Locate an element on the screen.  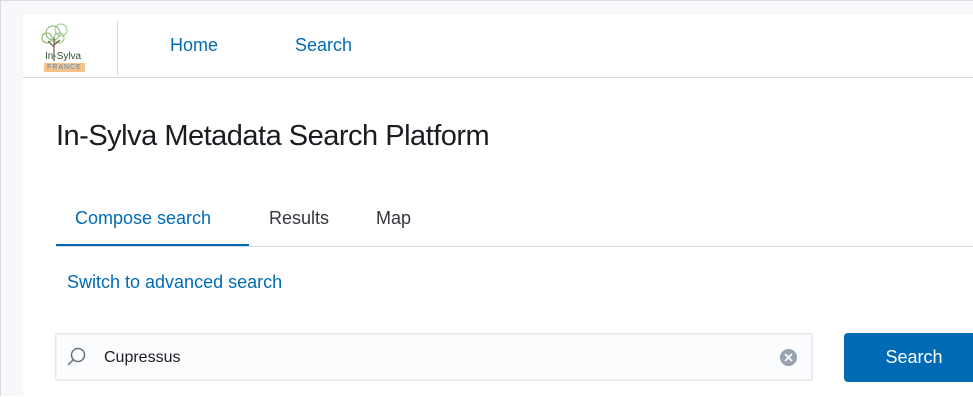
page-title: In-Sylva Metadata Search Platform is located at coordinates (273, 136).